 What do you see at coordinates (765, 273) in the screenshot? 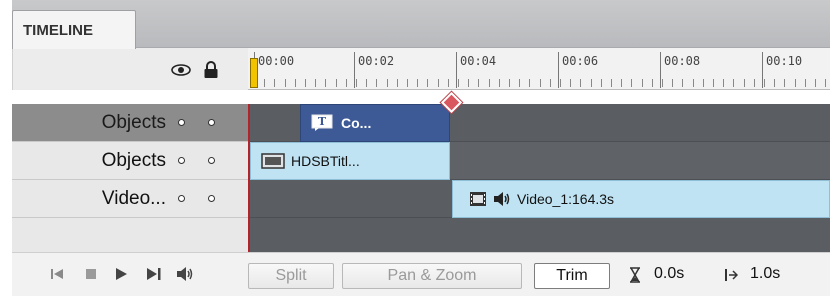
I see `start-time-readout: 1.0s` at bounding box center [765, 273].